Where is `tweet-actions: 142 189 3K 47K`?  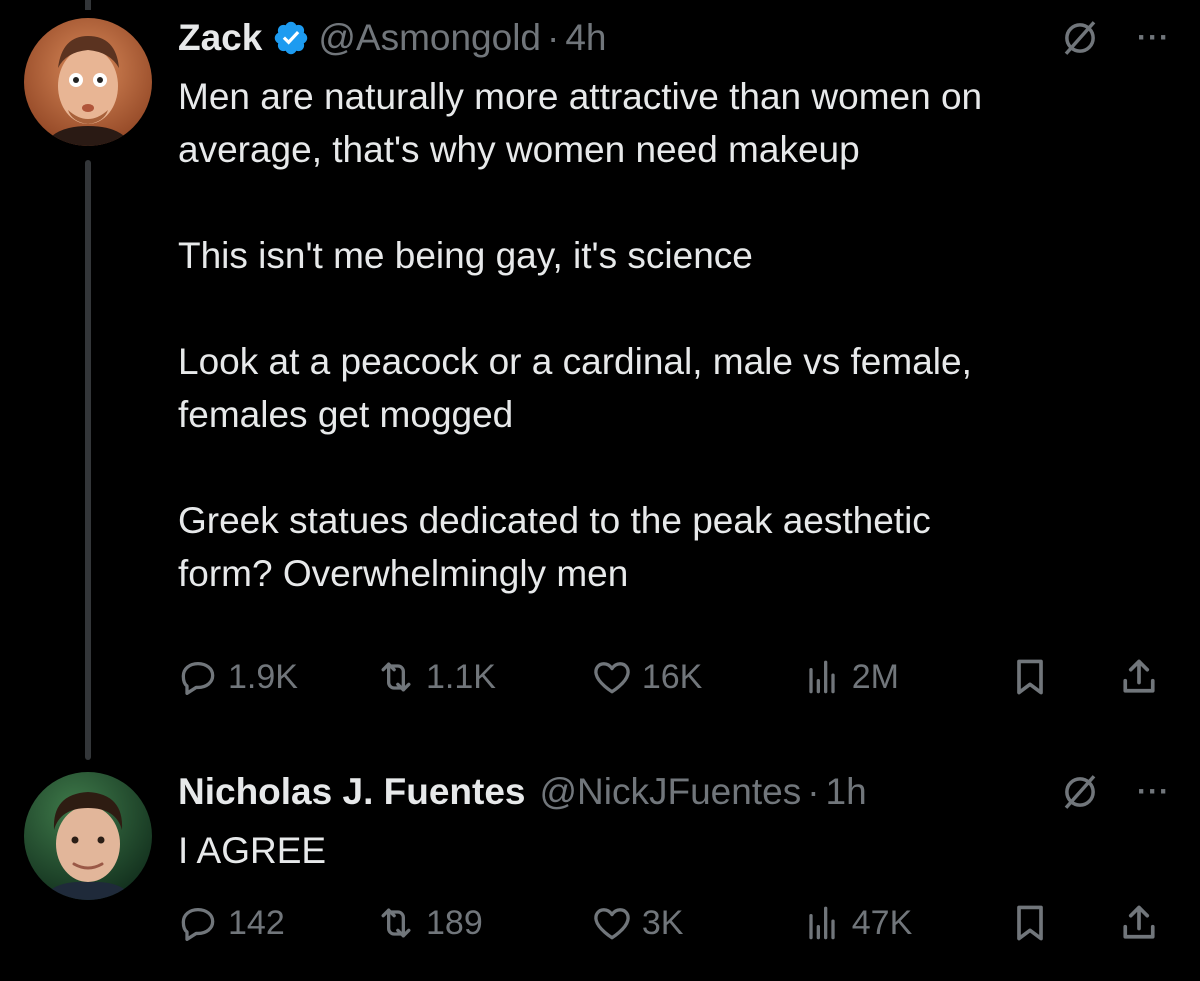 tweet-actions: 142 189 3K 47K is located at coordinates (676, 923).